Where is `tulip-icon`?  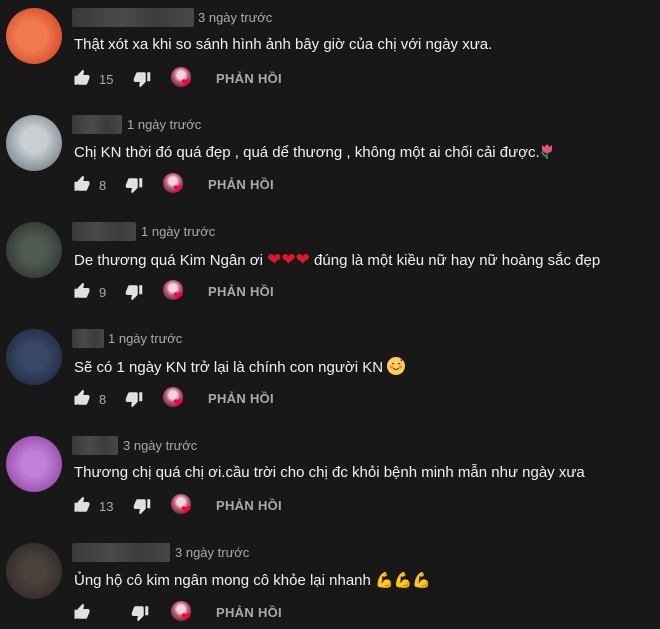
tulip-icon is located at coordinates (546, 151).